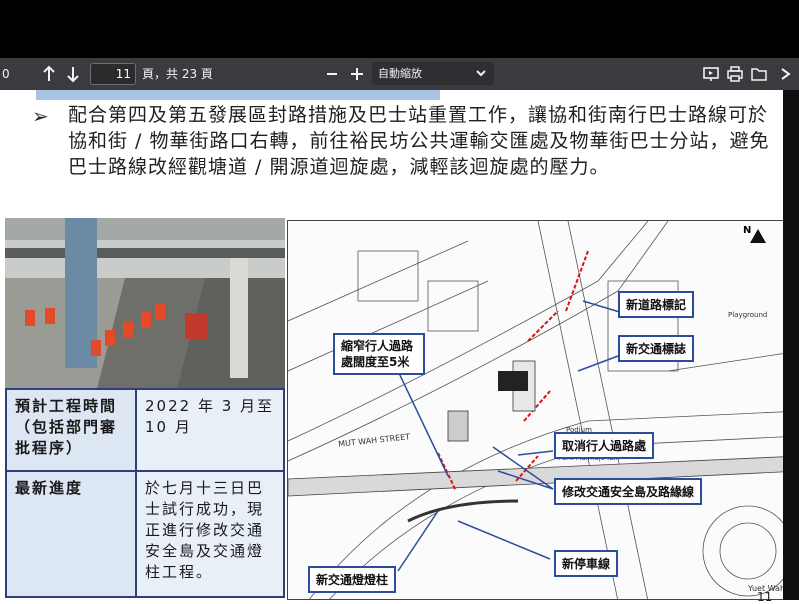 The image size is (799, 604). What do you see at coordinates (656, 348) in the screenshot?
I see `callout-new-traffic-sign: 新交通標誌` at bounding box center [656, 348].